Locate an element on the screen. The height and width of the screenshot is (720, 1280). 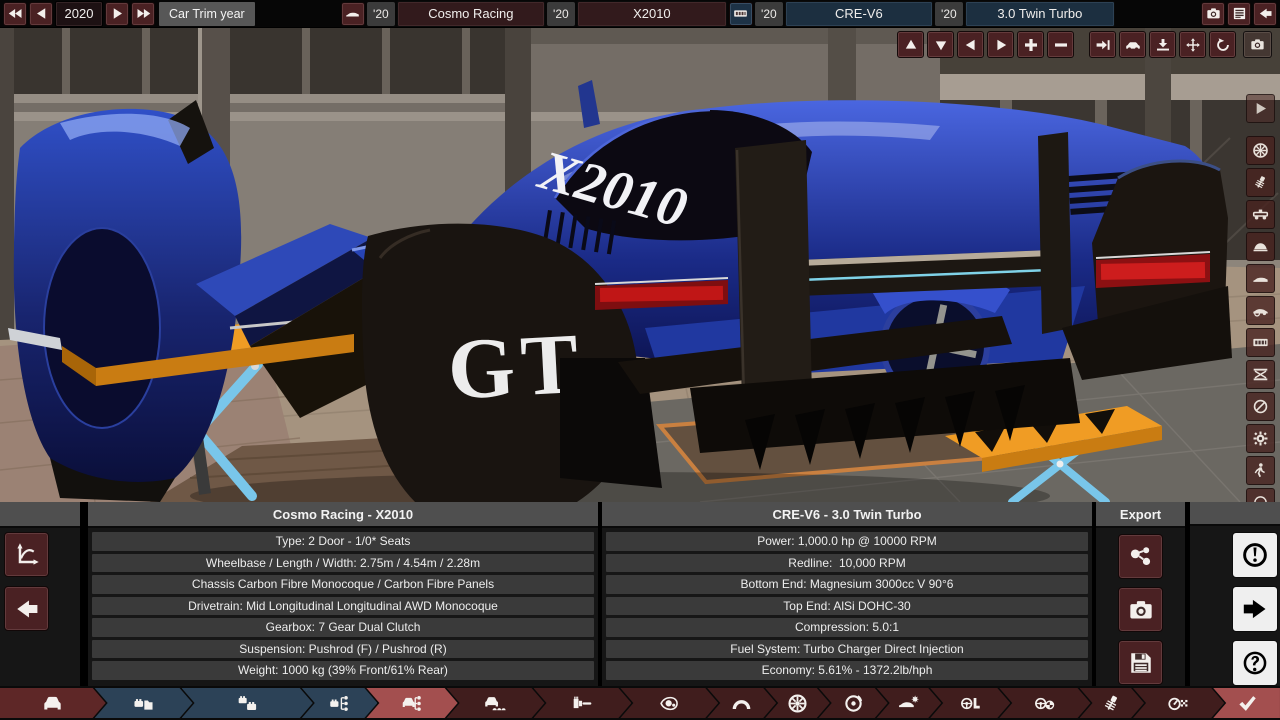
pan-up-icon is located at coordinates (911, 45).